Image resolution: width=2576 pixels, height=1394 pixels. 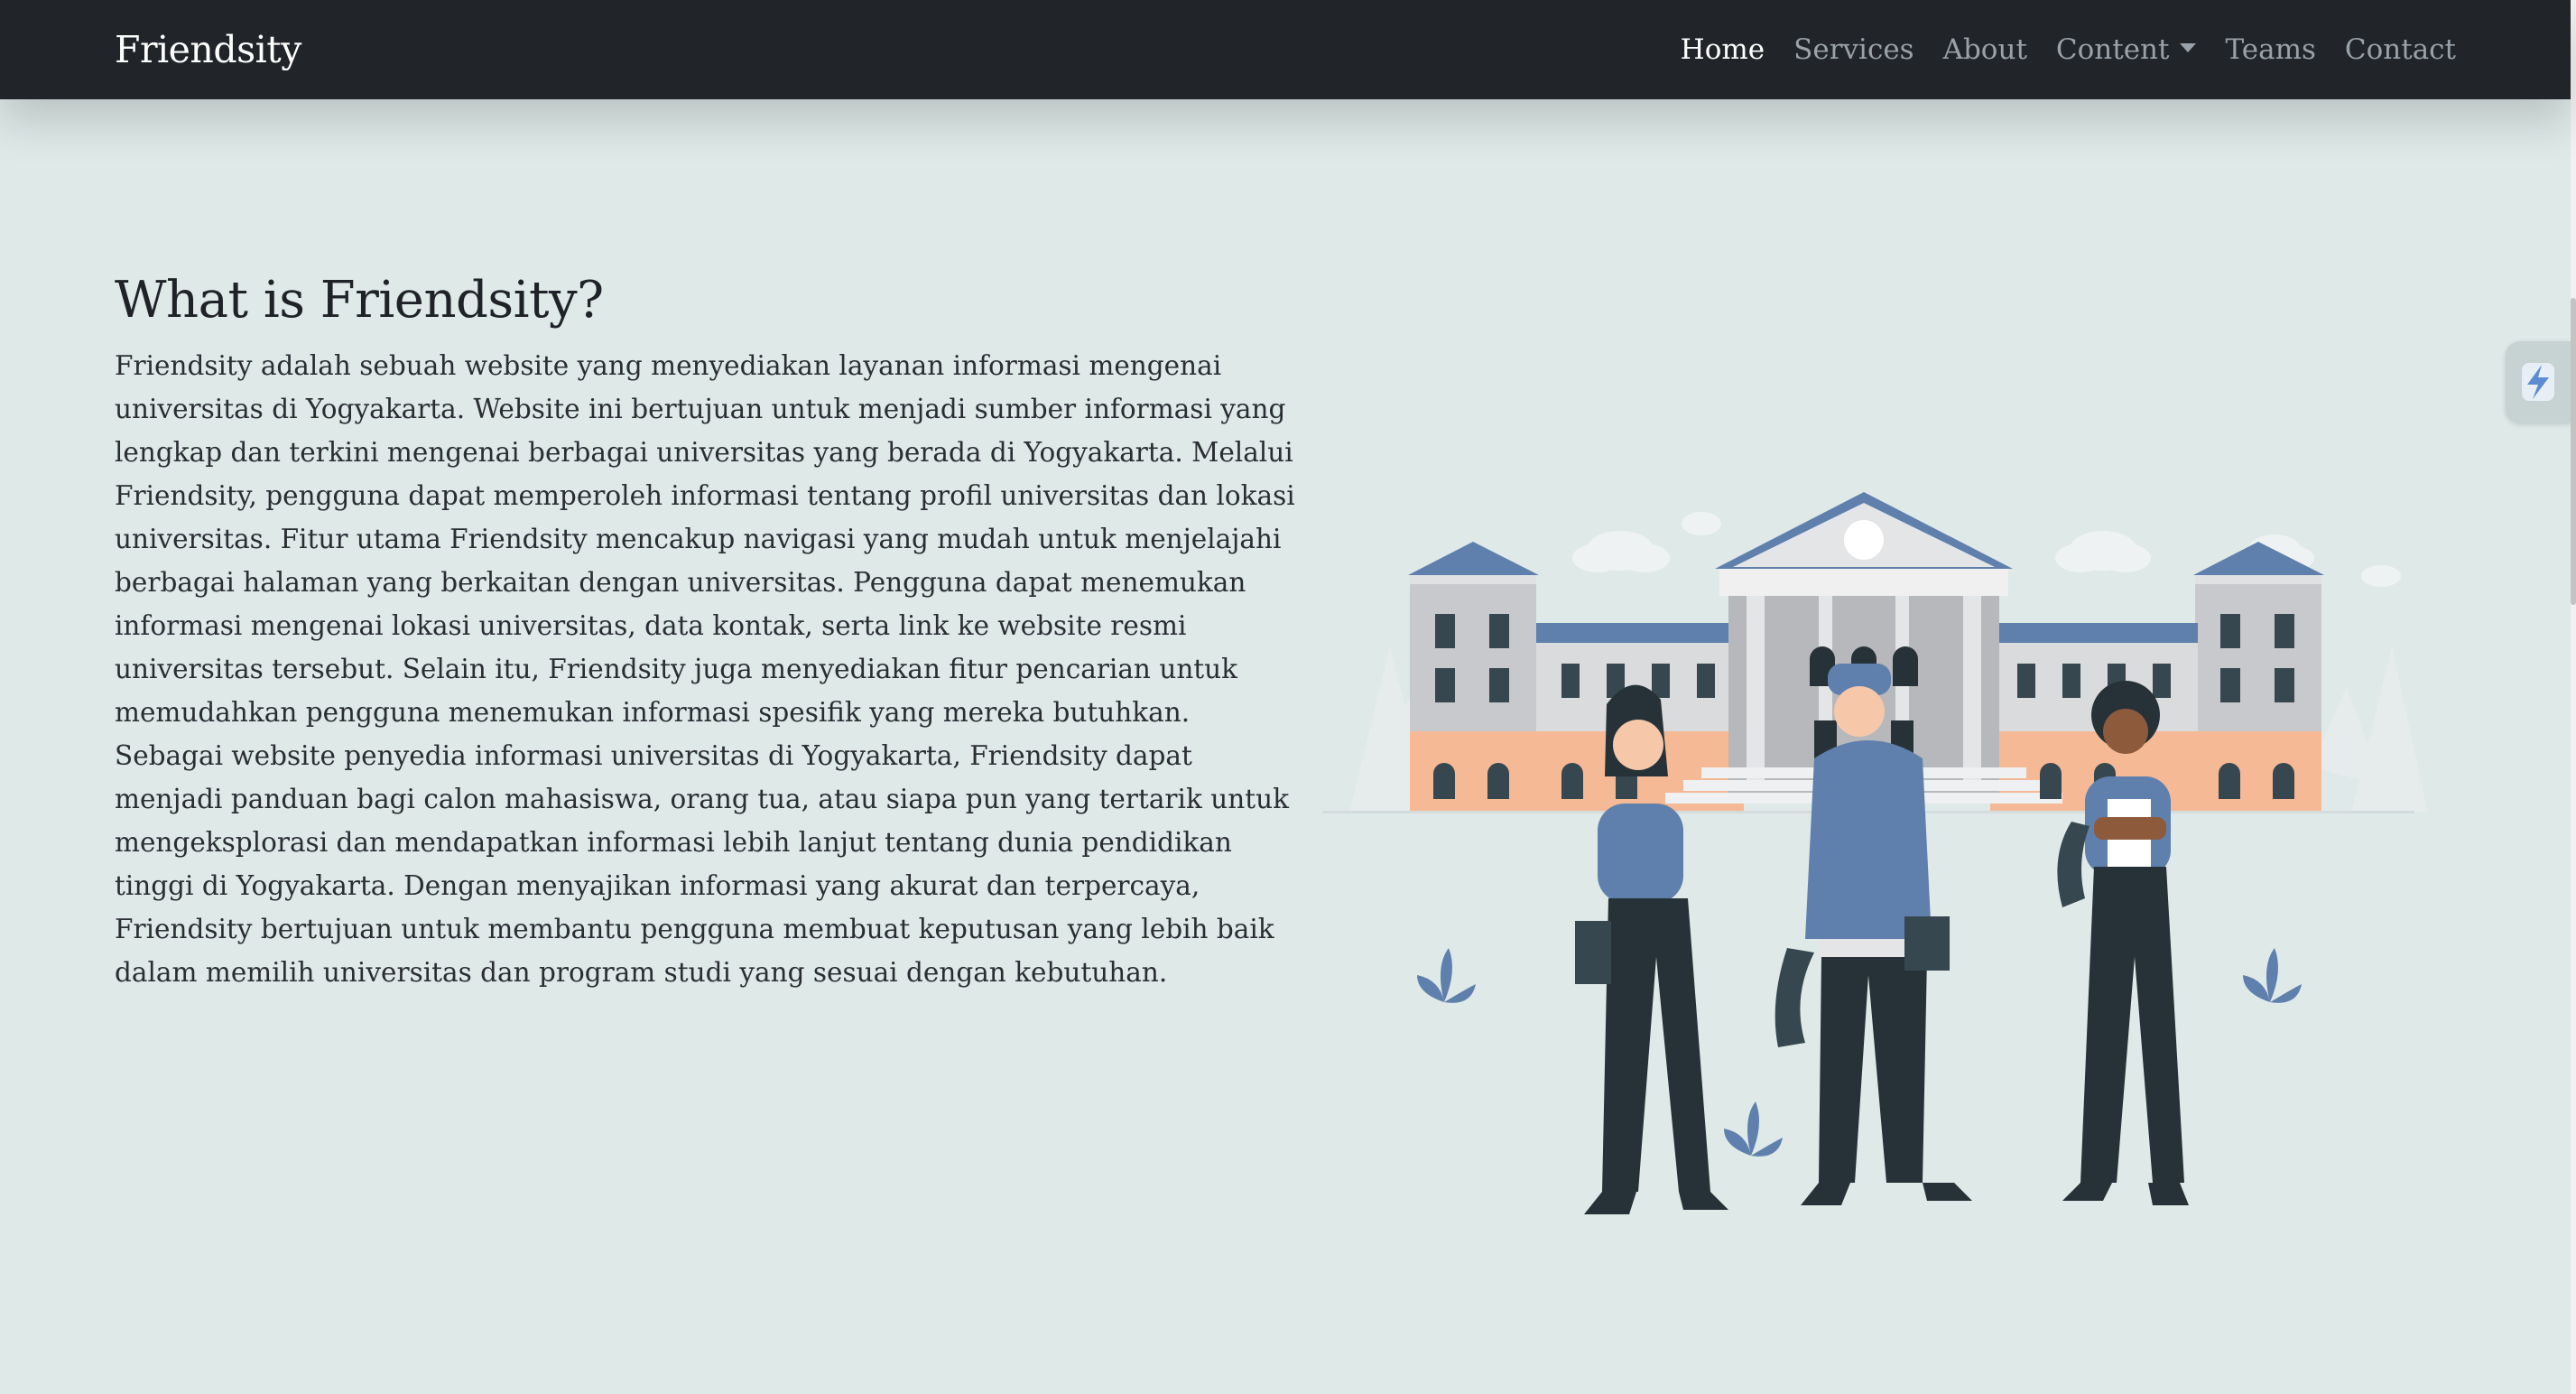 I want to click on caret-down-icon, so click(x=2188, y=48).